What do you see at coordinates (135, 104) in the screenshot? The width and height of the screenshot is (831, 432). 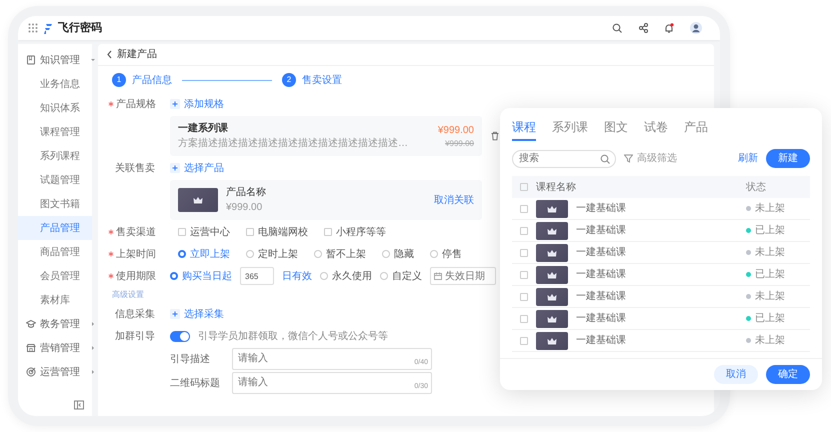 I see `form-label: 产品规格` at bounding box center [135, 104].